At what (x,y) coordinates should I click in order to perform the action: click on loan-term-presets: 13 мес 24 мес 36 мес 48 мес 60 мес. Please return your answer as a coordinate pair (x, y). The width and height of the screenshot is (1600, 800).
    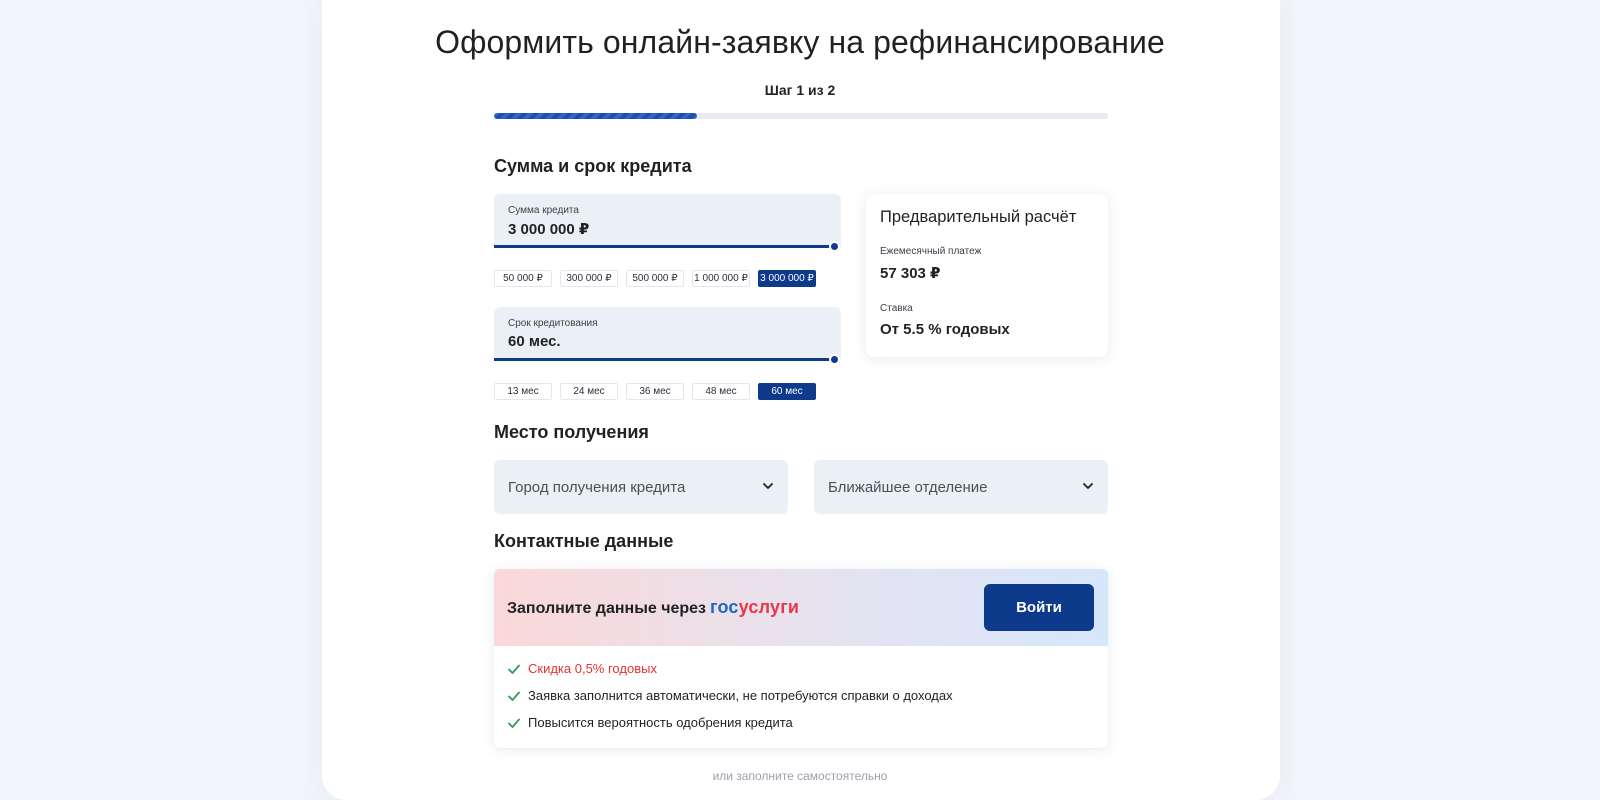
    Looking at the image, I should click on (655, 391).